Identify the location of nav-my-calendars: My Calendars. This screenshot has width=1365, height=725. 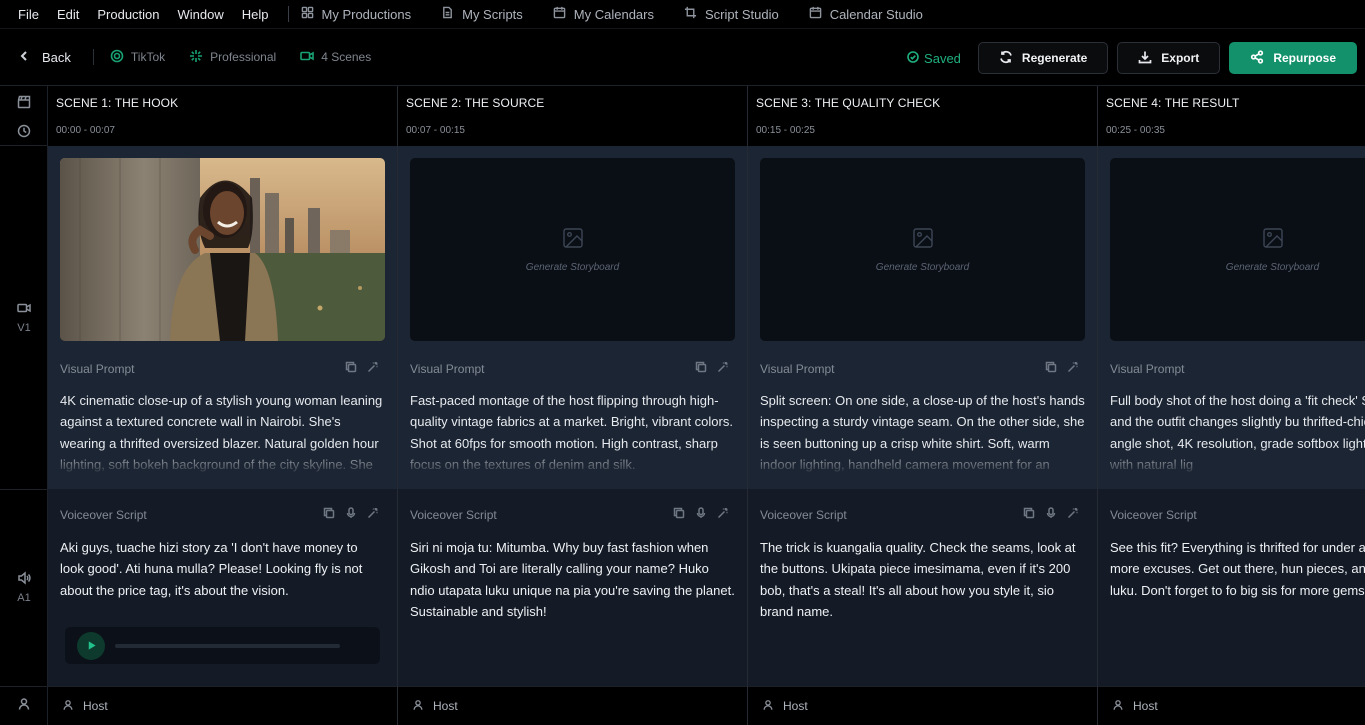
(603, 14).